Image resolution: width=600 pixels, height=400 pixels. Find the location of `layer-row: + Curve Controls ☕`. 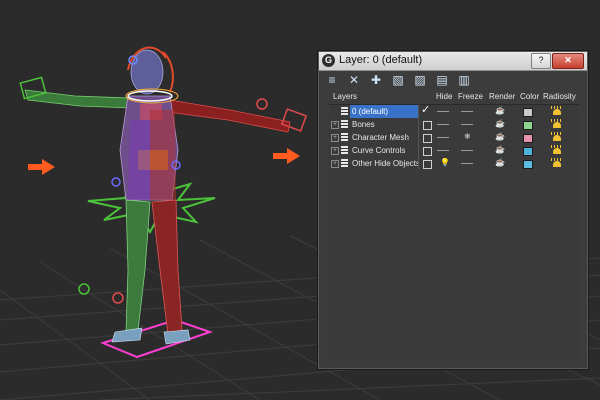

layer-row: + Curve Controls ☕ is located at coordinates (454, 150).